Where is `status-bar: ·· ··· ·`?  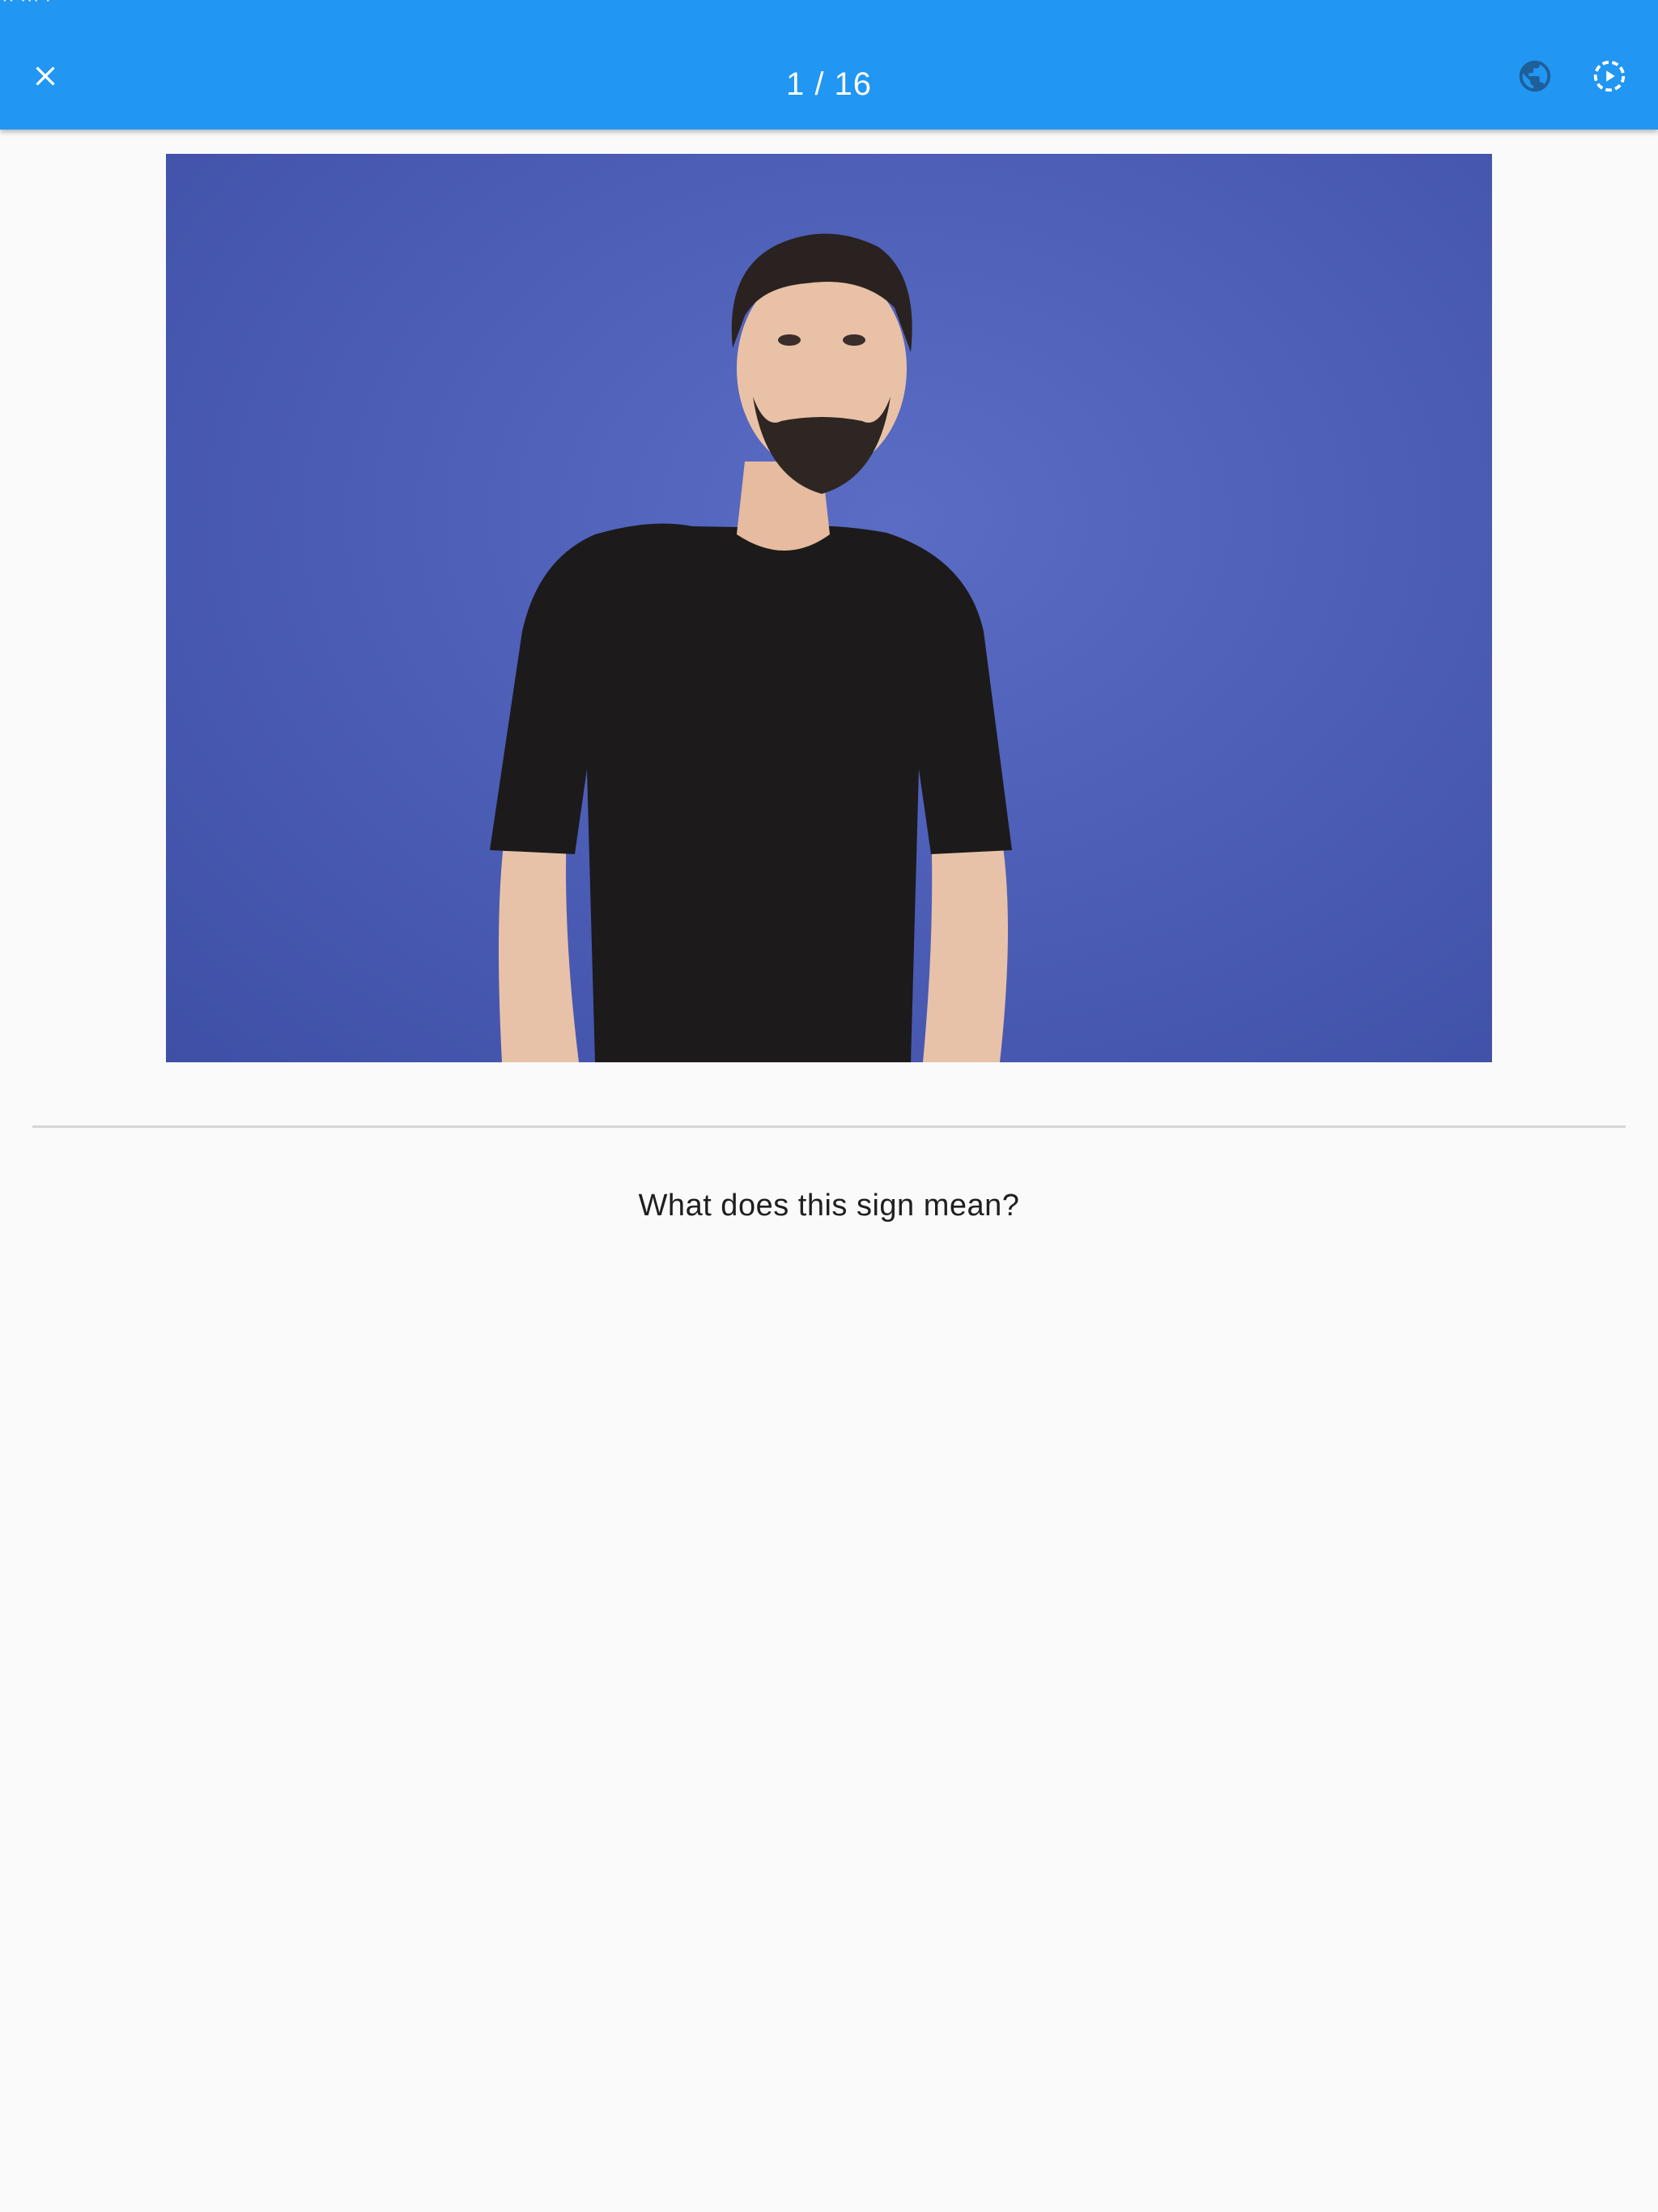
status-bar: ·· ··· · is located at coordinates (829, 16).